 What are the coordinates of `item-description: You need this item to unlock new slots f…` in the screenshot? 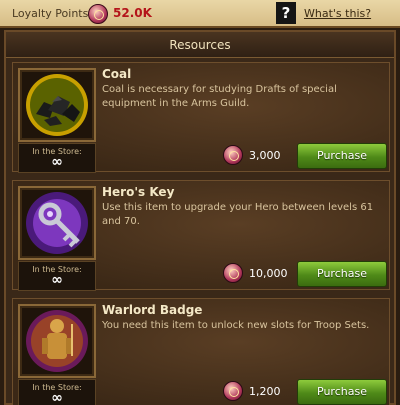 It's located at (236, 325).